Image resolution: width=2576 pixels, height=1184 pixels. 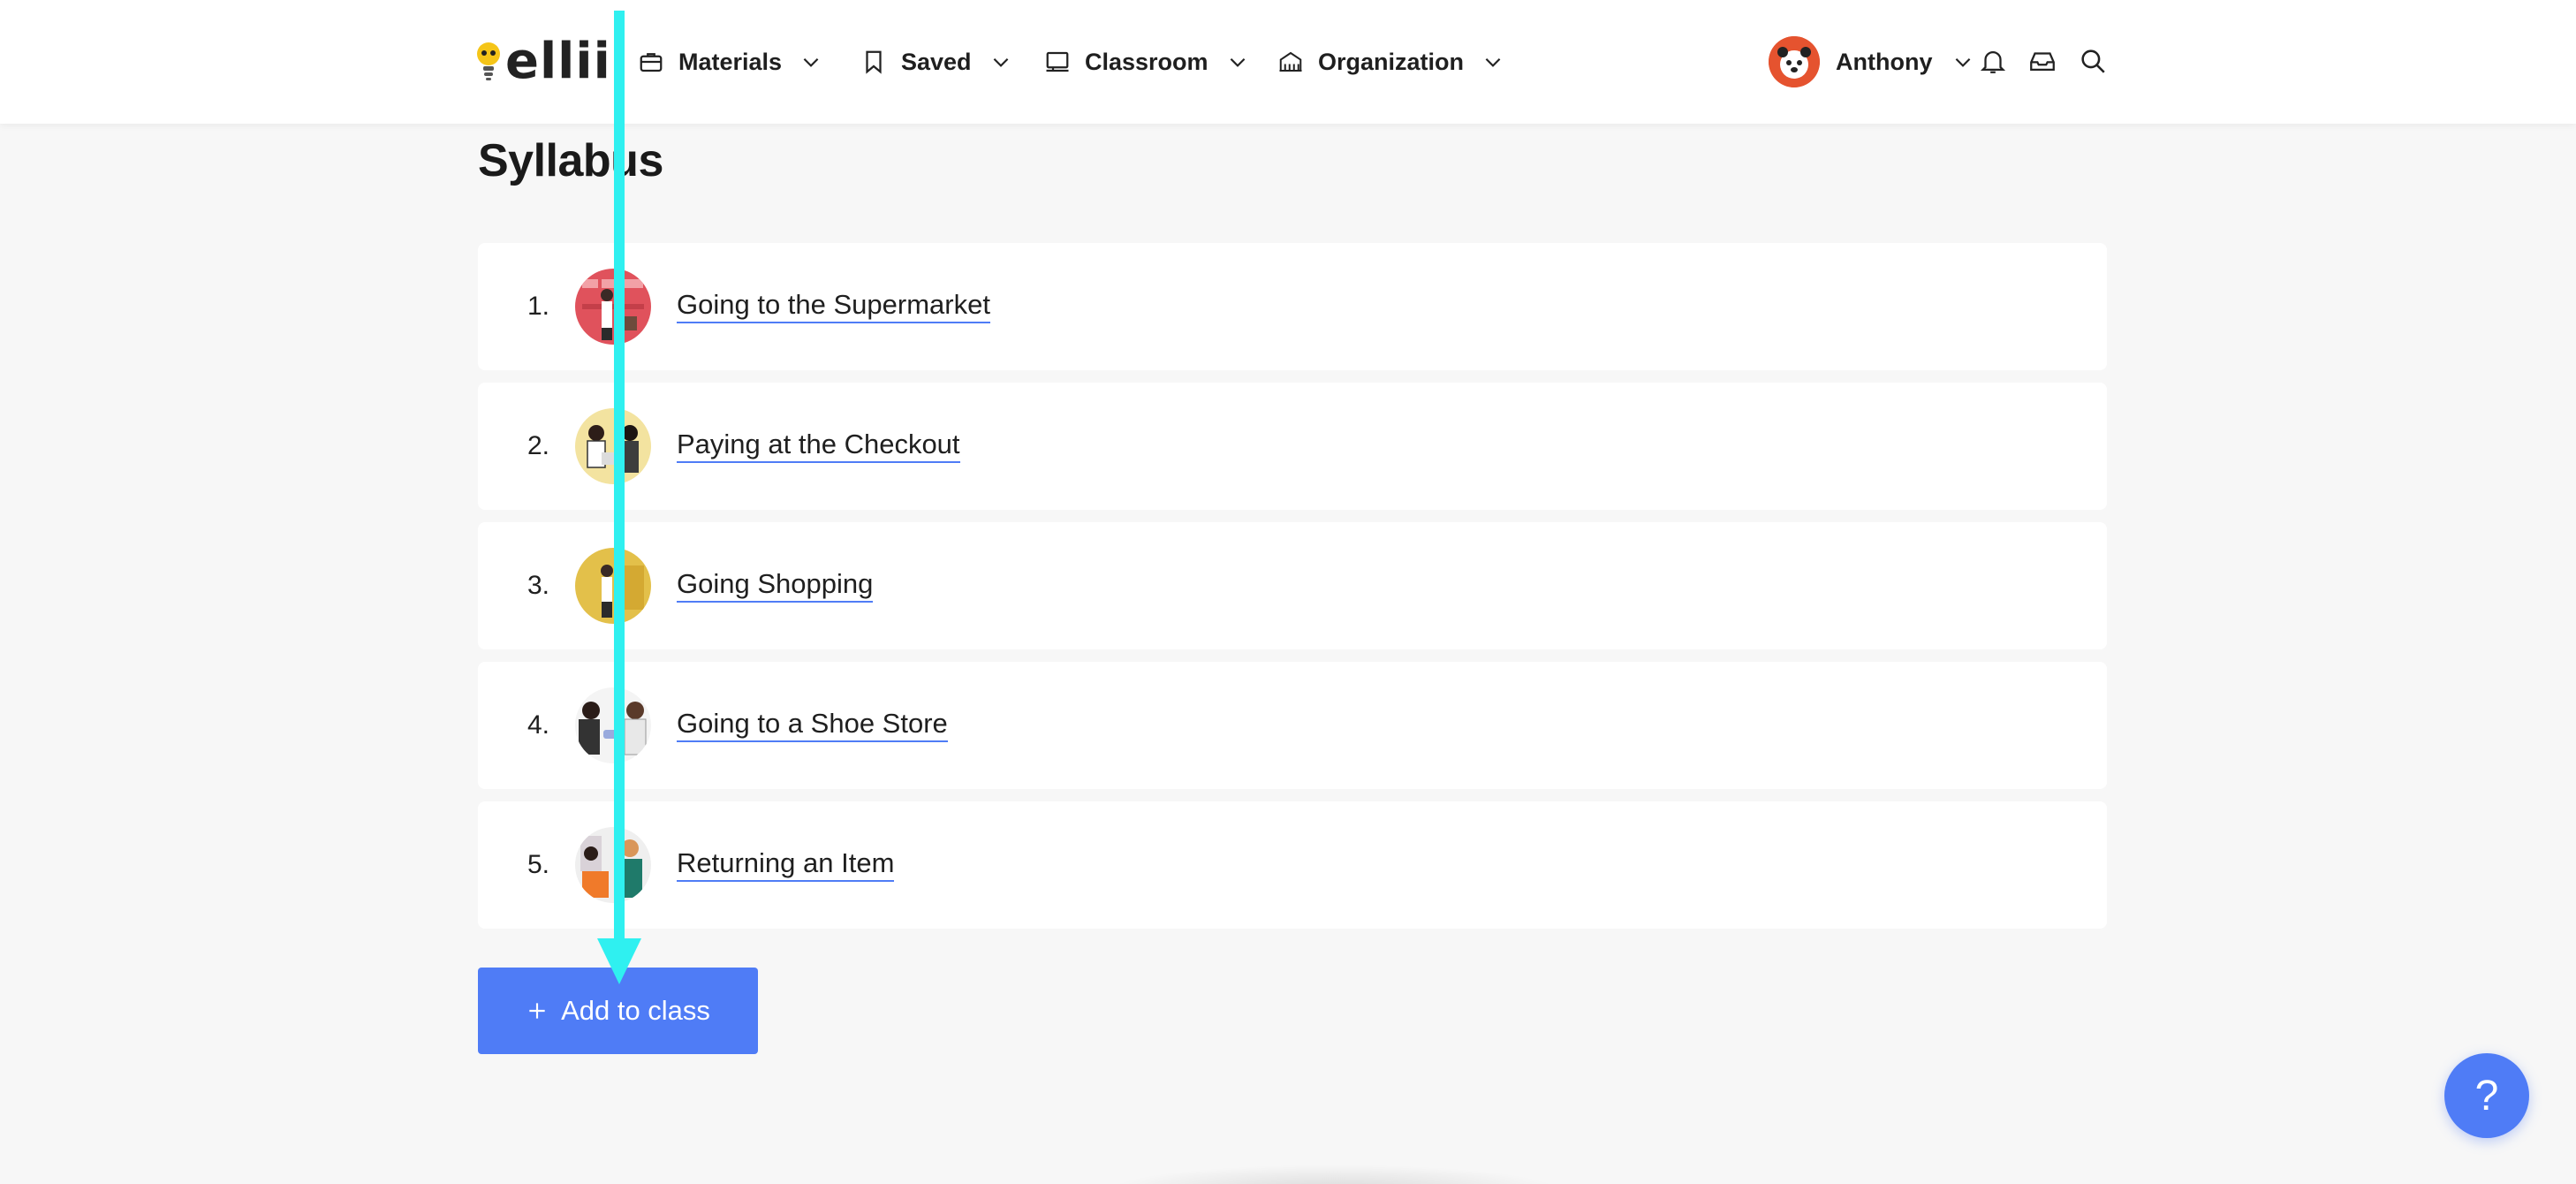 What do you see at coordinates (1293, 447) in the screenshot?
I see `list-item: 2. Paying at the Checkout` at bounding box center [1293, 447].